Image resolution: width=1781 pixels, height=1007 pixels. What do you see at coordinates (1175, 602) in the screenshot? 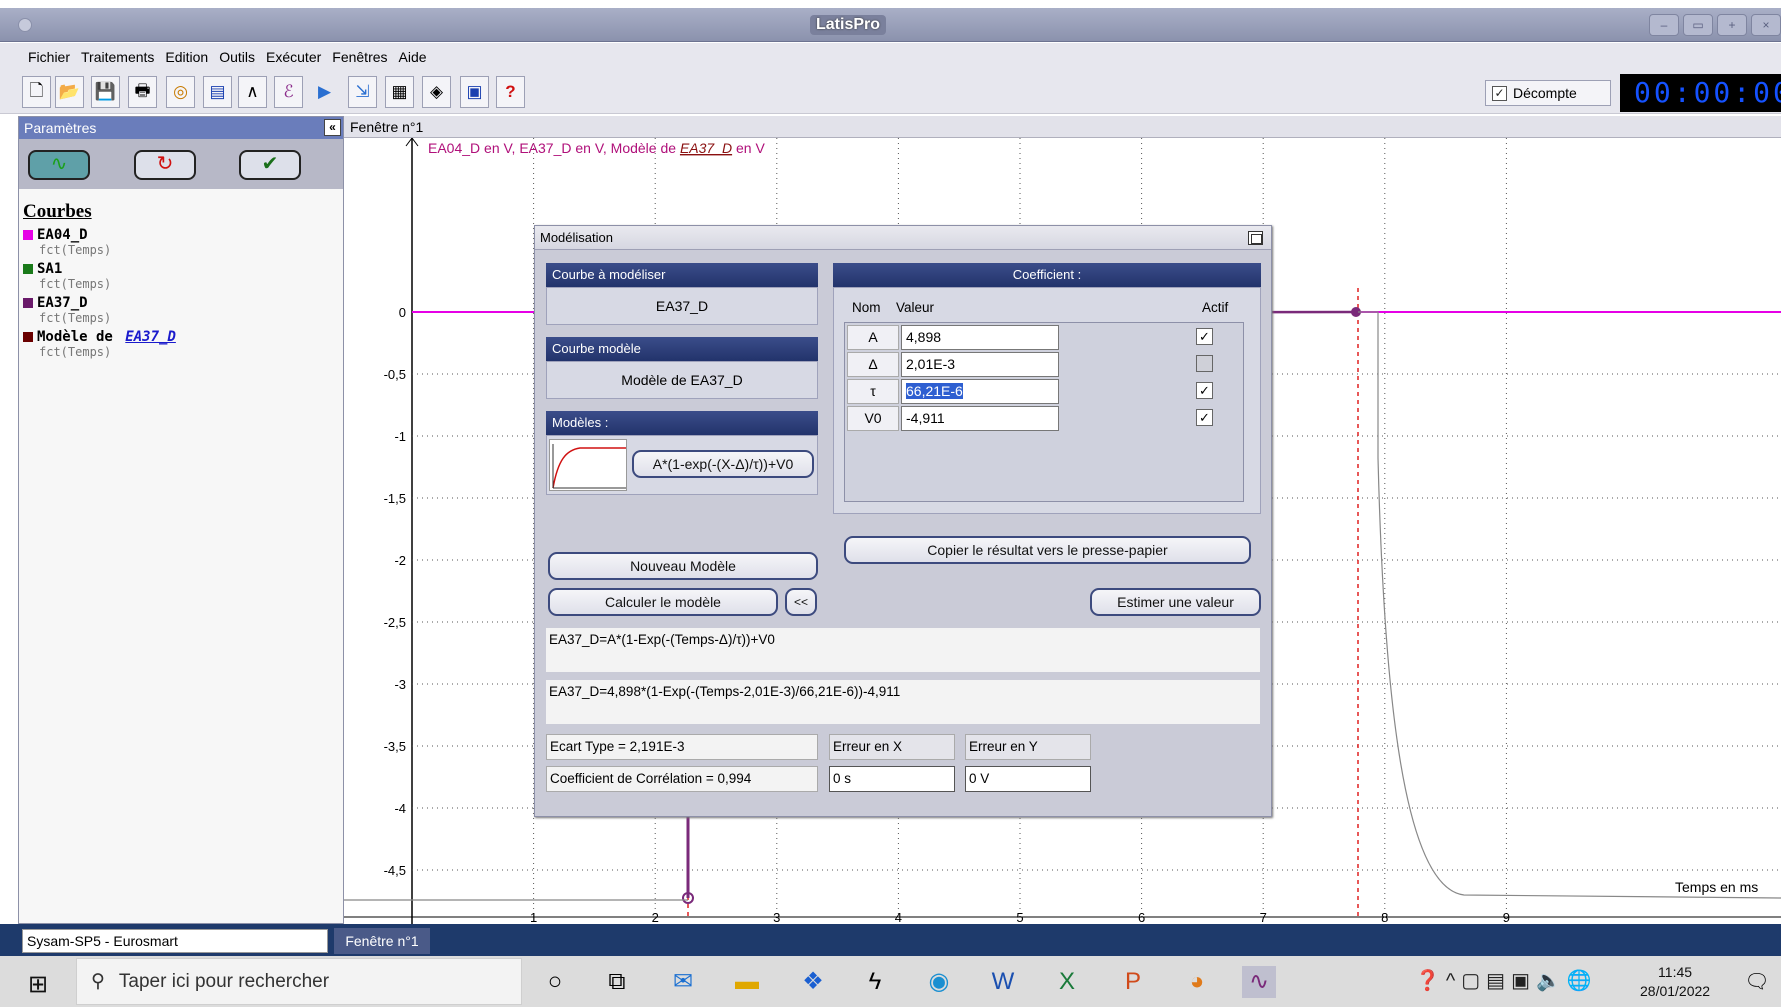
I see `estimer-valeur-button: Estimer une valeur` at bounding box center [1175, 602].